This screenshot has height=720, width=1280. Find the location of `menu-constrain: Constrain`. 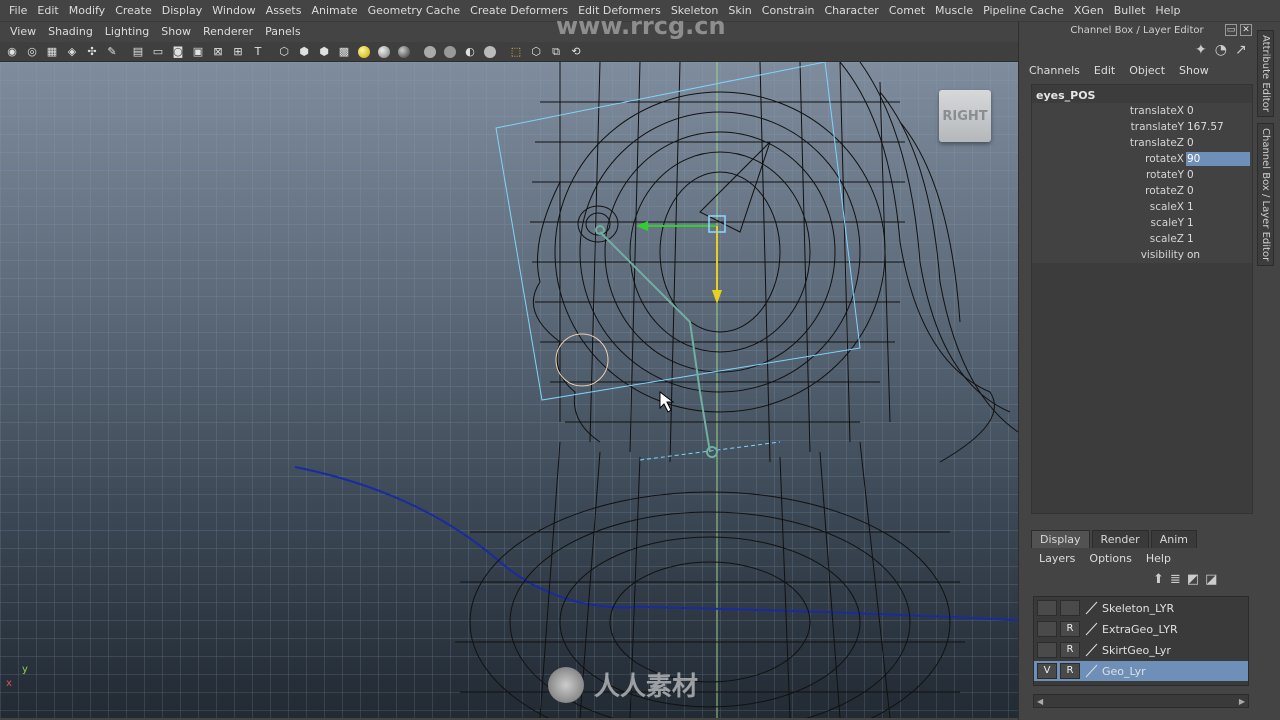

menu-constrain: Constrain is located at coordinates (788, 11).